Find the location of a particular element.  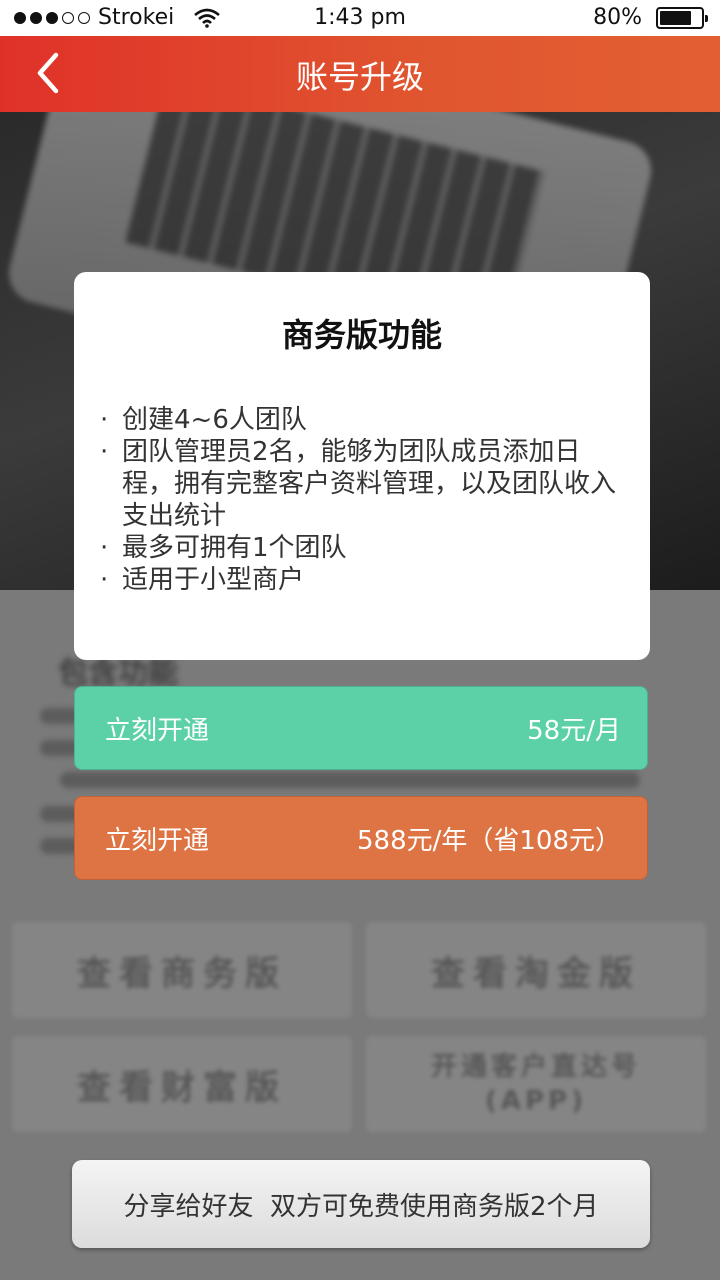

battery-level is located at coordinates (676, 17).